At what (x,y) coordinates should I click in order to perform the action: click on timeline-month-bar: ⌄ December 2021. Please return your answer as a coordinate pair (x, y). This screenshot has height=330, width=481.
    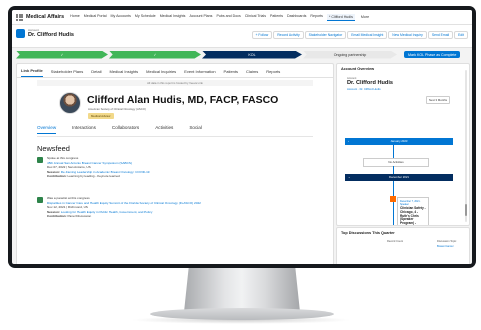
    Looking at the image, I should click on (399, 177).